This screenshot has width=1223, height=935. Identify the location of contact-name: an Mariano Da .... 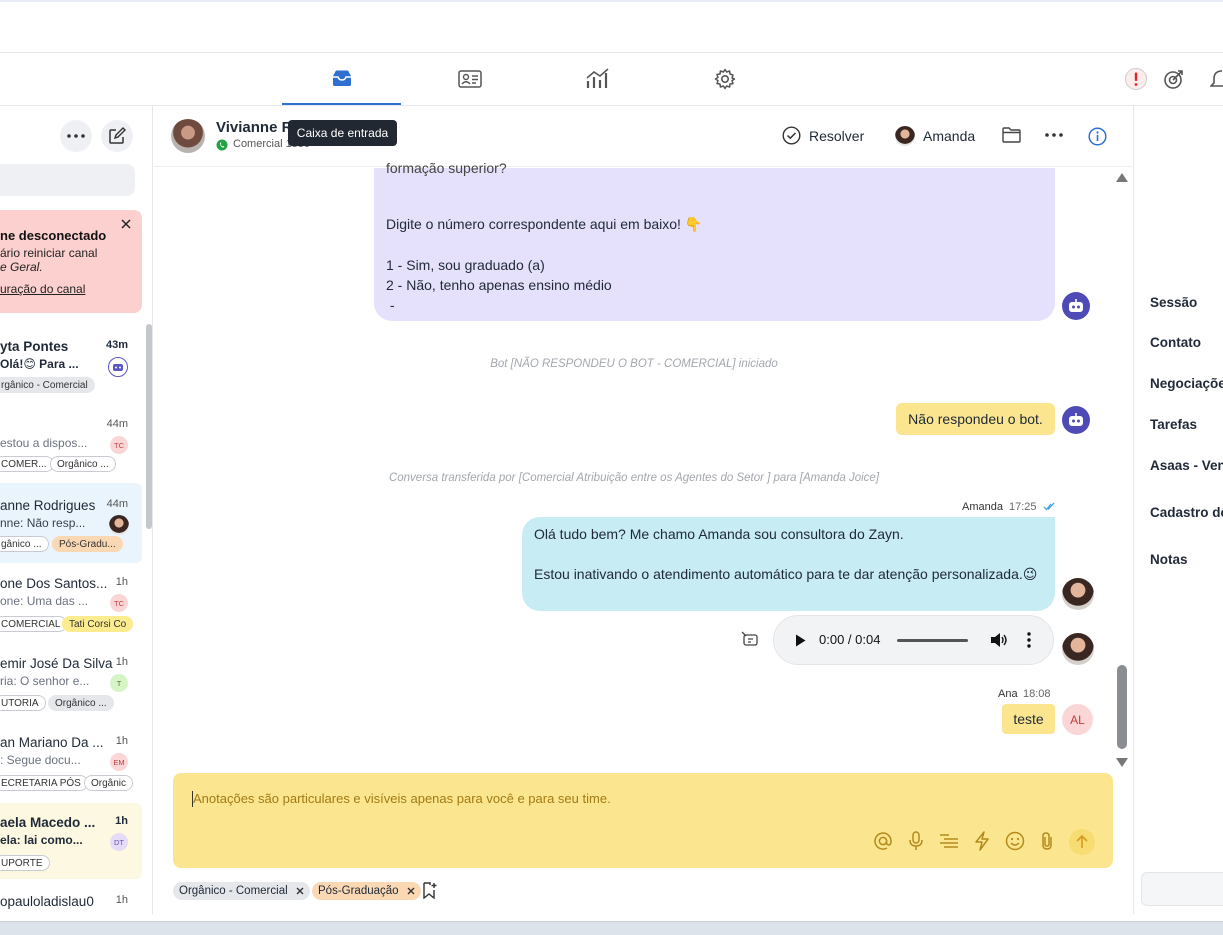
(52, 742).